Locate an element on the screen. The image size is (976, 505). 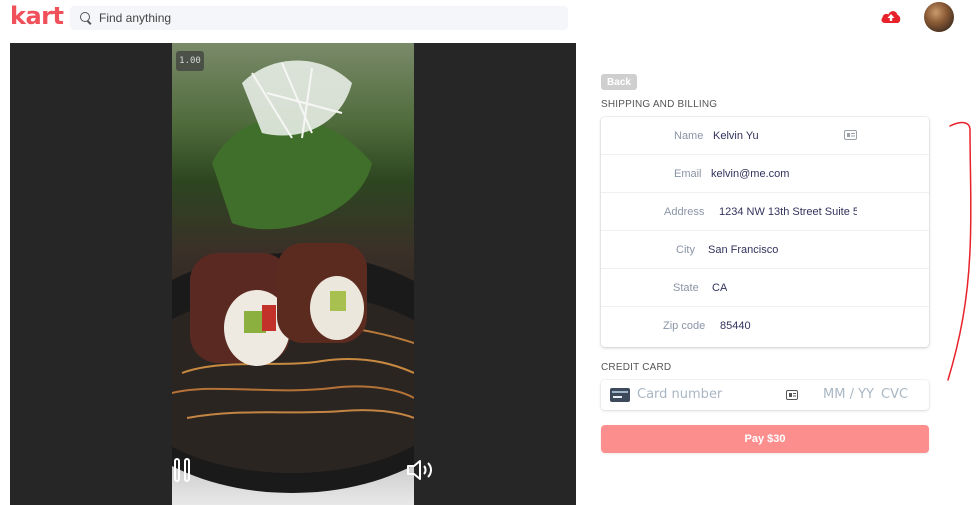
avatar is located at coordinates (939, 17).